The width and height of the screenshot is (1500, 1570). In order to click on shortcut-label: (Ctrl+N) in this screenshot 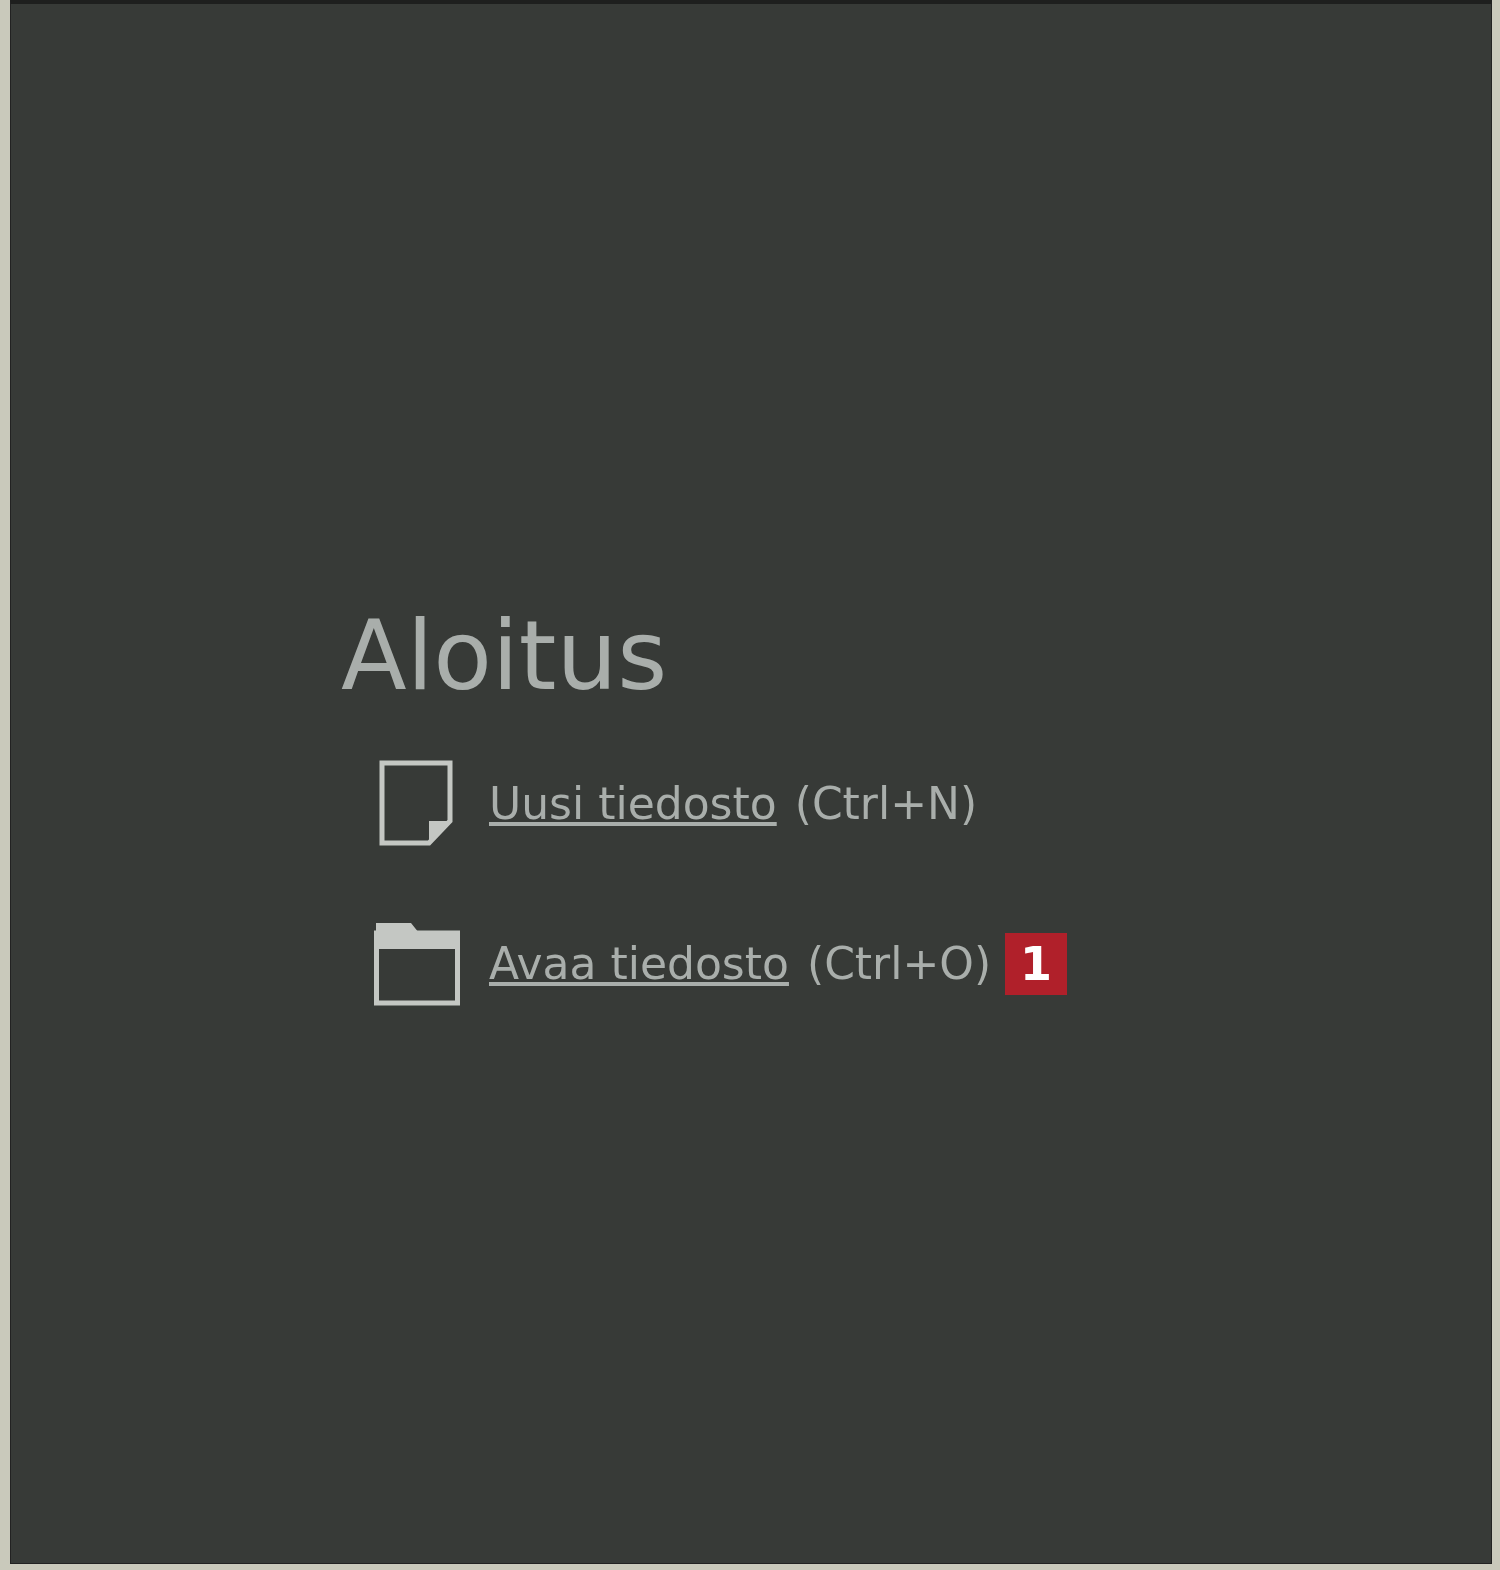, I will do `click(886, 804)`.